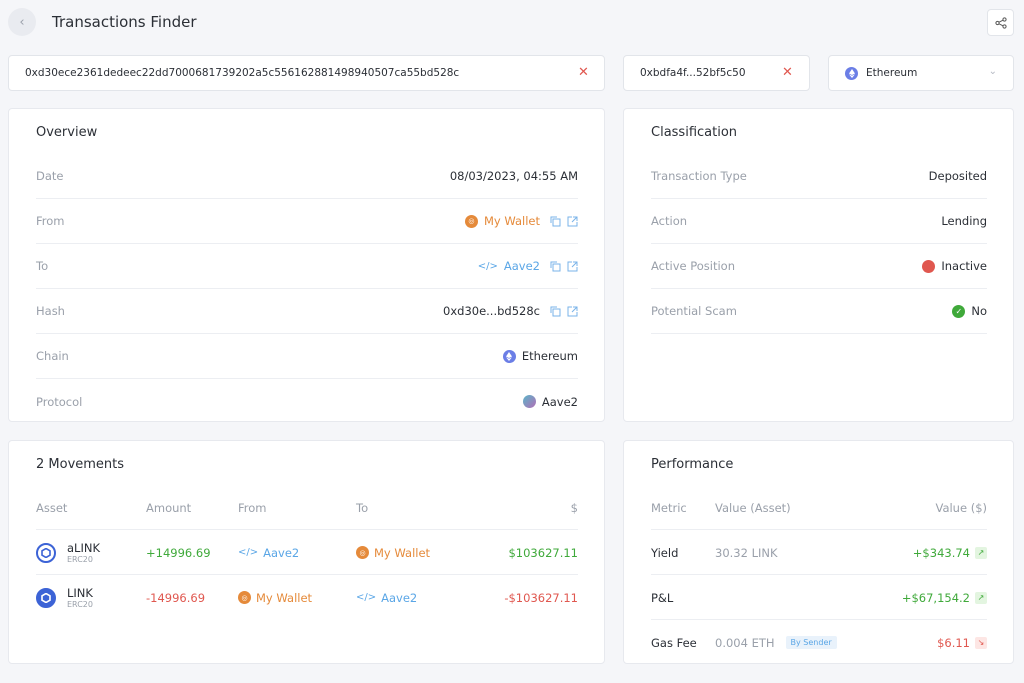  I want to click on chevron-left-icon: ‹, so click(22, 22).